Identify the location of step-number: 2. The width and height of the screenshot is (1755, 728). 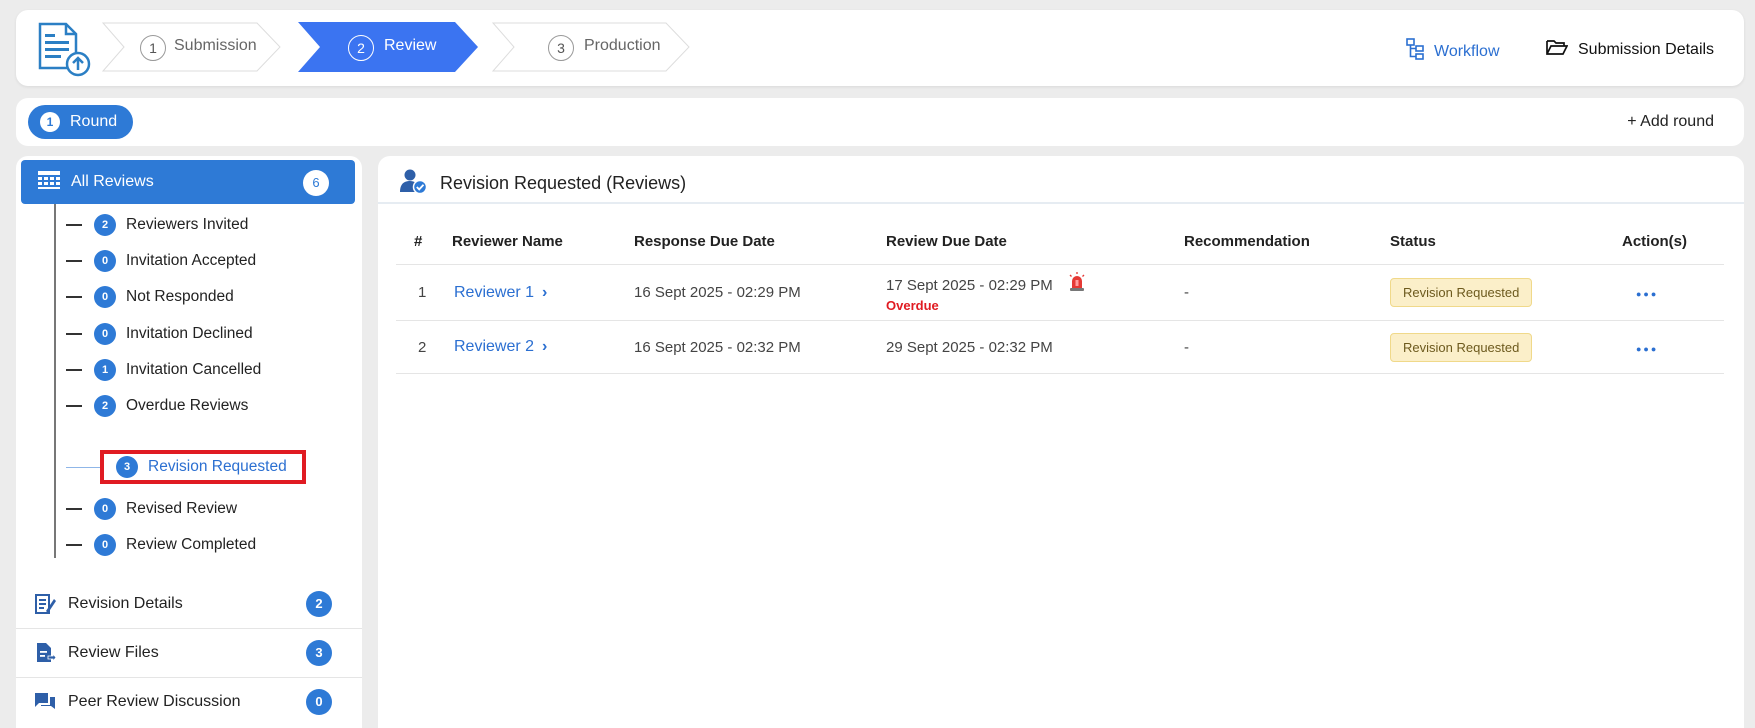
(361, 48).